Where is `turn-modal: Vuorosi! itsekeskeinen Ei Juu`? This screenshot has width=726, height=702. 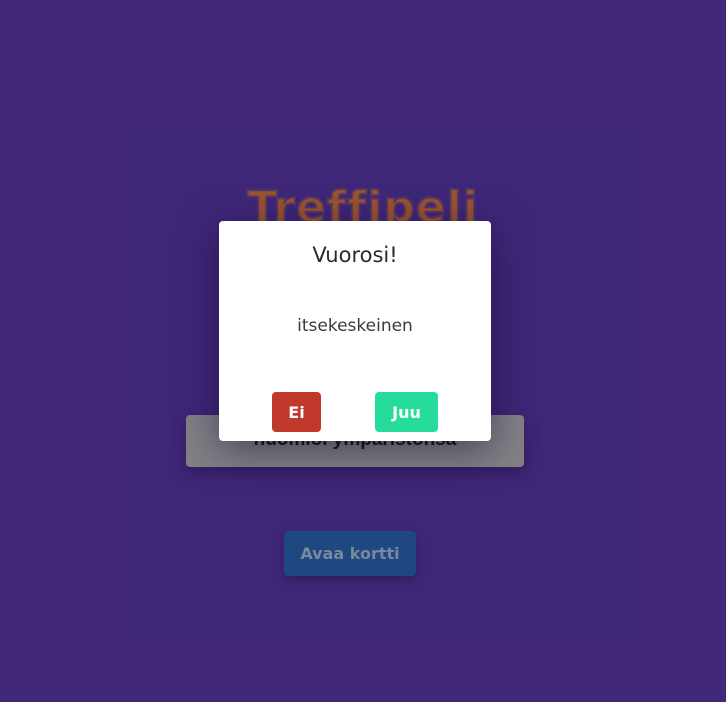
turn-modal: Vuorosi! itsekeskeinen Ei Juu is located at coordinates (355, 331).